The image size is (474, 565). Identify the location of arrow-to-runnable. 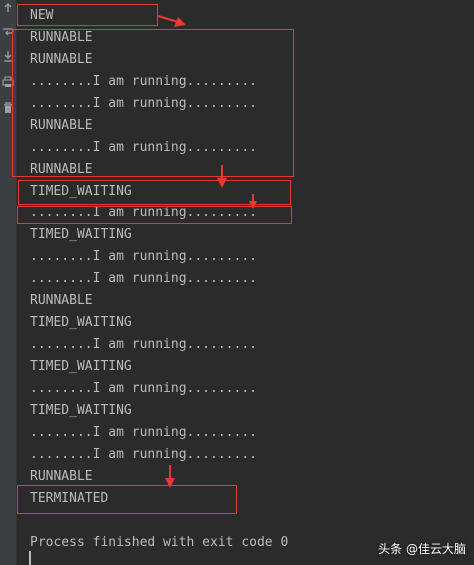
(168, 19).